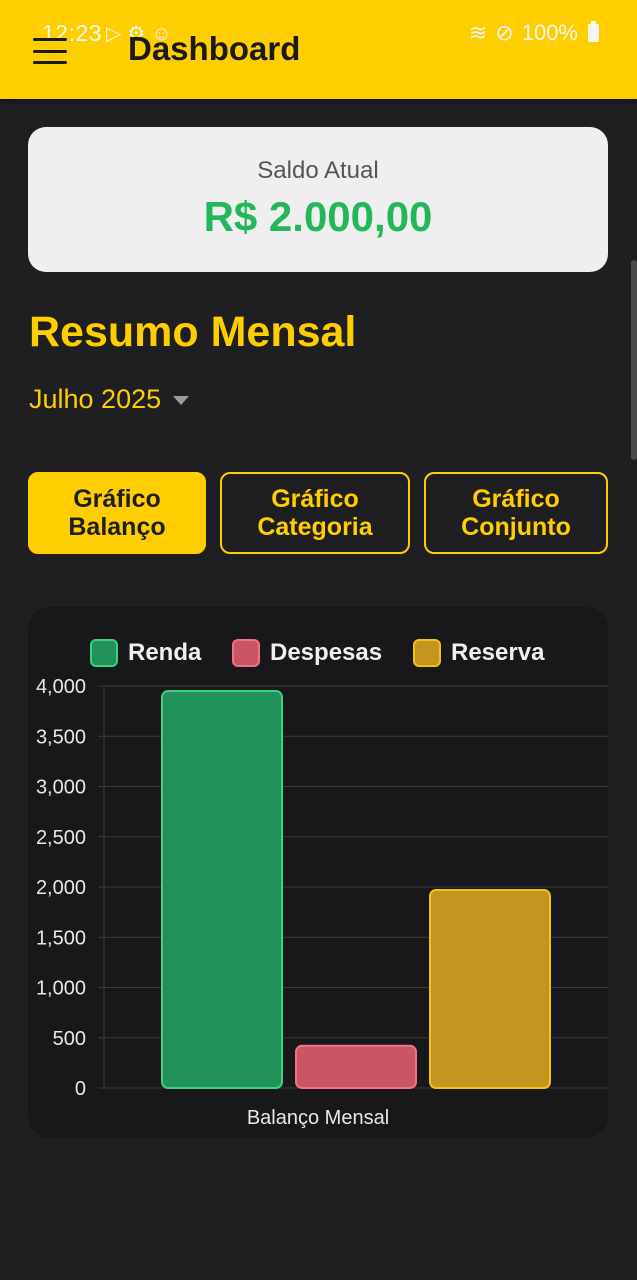  I want to click on do-not-disturb-icon: ⊘, so click(504, 32).